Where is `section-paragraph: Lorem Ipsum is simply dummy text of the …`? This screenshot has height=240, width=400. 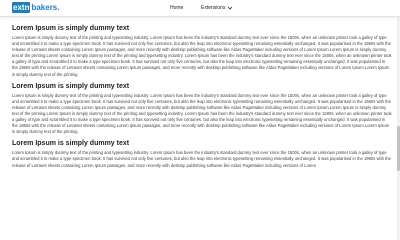
section-paragraph: Lorem Ipsum is simply dummy text of the … is located at coordinates (201, 159).